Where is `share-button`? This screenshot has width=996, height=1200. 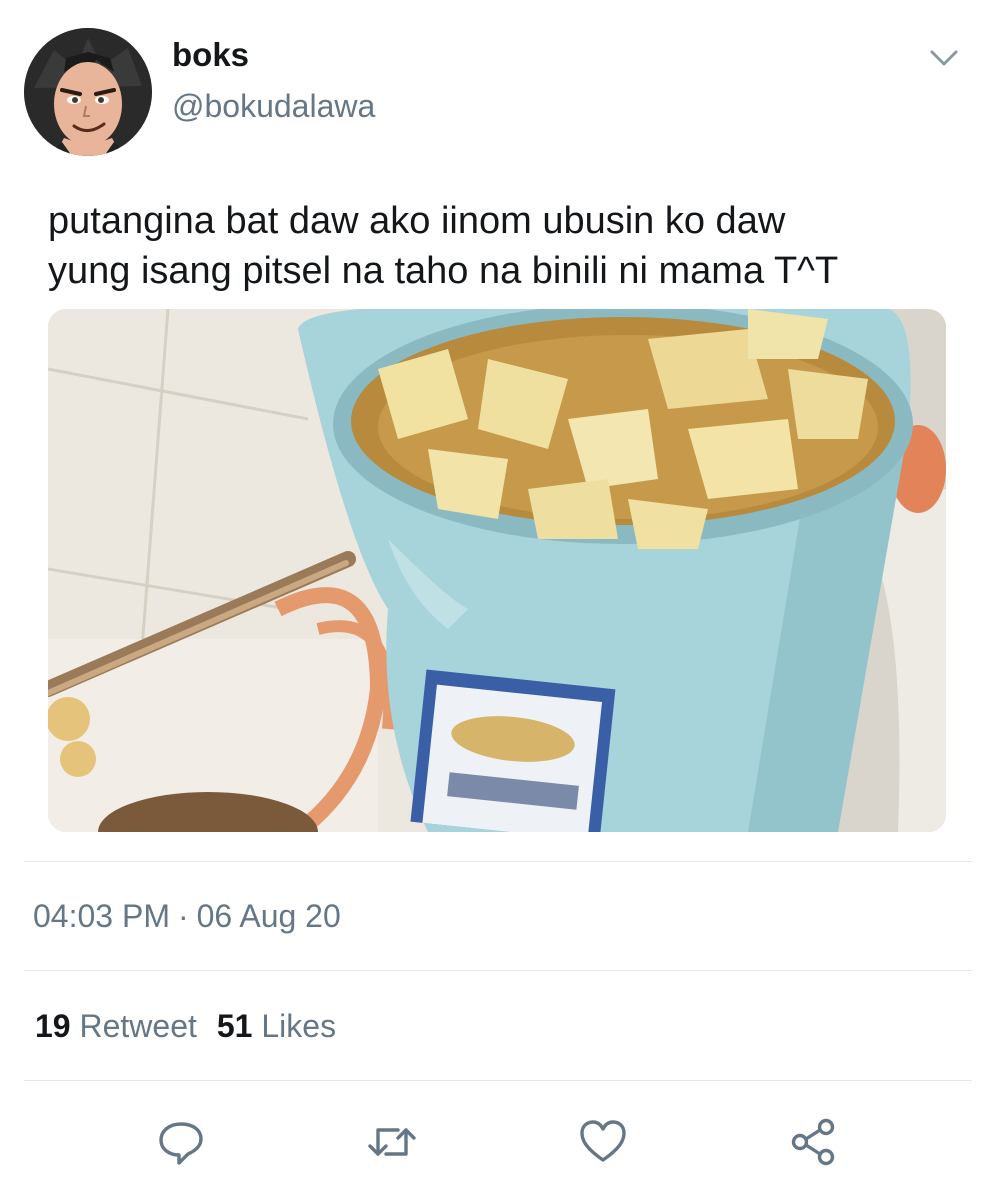 share-button is located at coordinates (814, 1142).